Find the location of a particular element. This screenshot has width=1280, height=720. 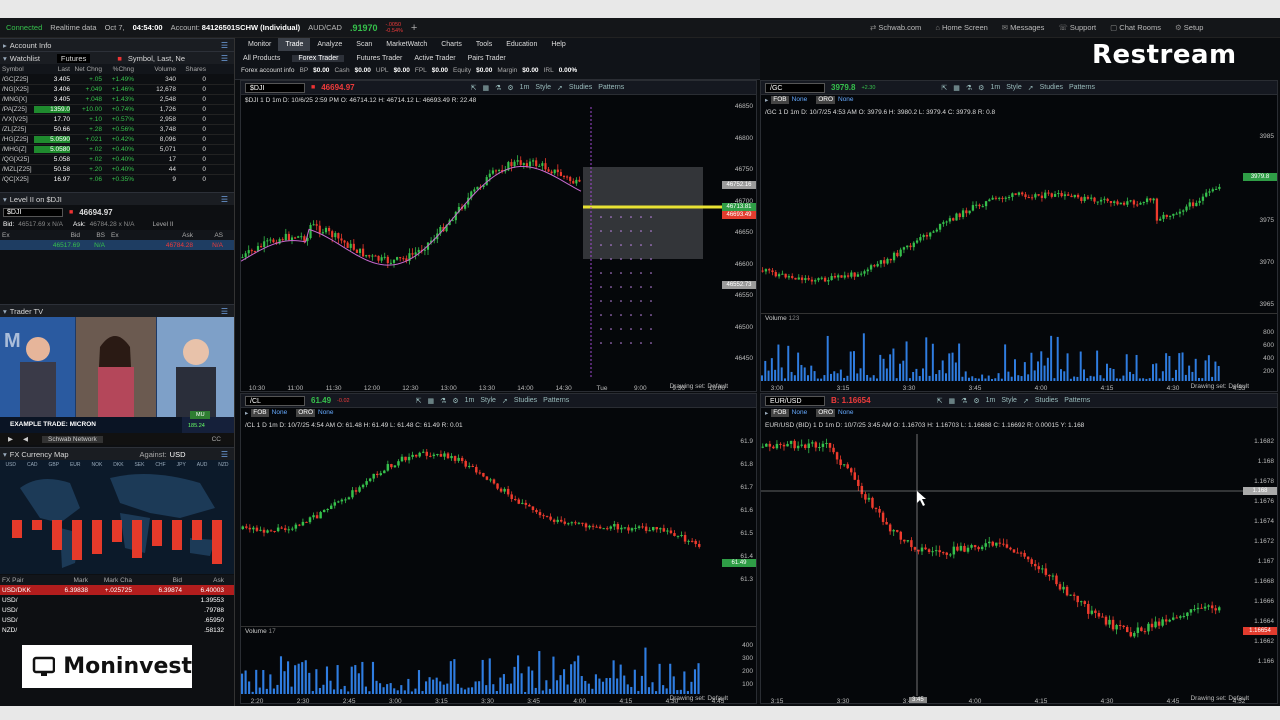

watchlist-row: /QG[X25] 5.058 +.02 +0.40% 17 0 is located at coordinates (117, 159).